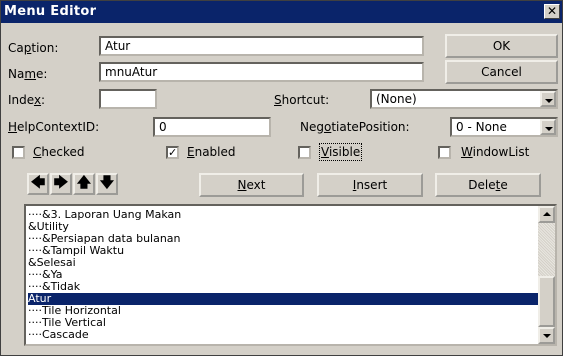  I want to click on list-item: &Selesai, so click(283, 263).